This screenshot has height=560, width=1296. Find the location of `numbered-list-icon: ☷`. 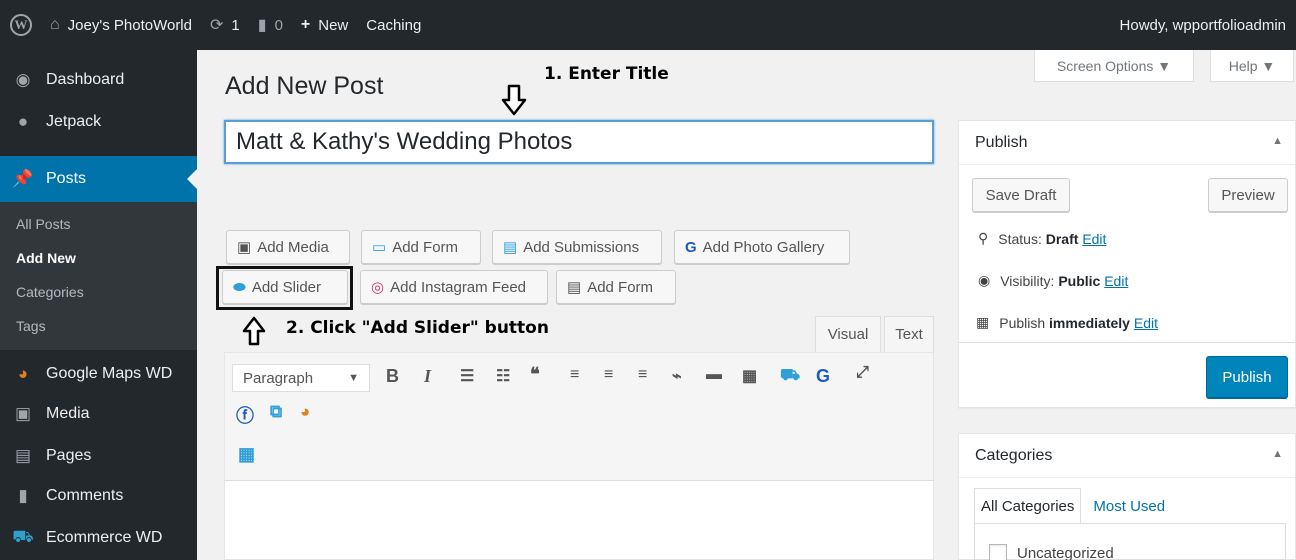

numbered-list-icon: ☷ is located at coordinates (503, 376).